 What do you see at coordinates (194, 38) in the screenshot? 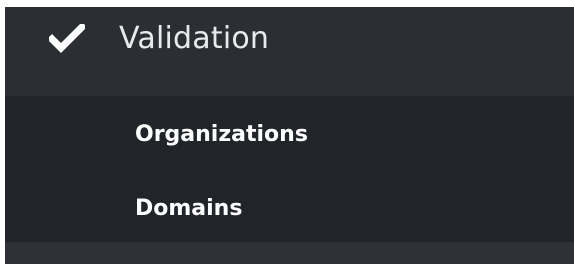
I see `menu-header-label: Validation` at bounding box center [194, 38].